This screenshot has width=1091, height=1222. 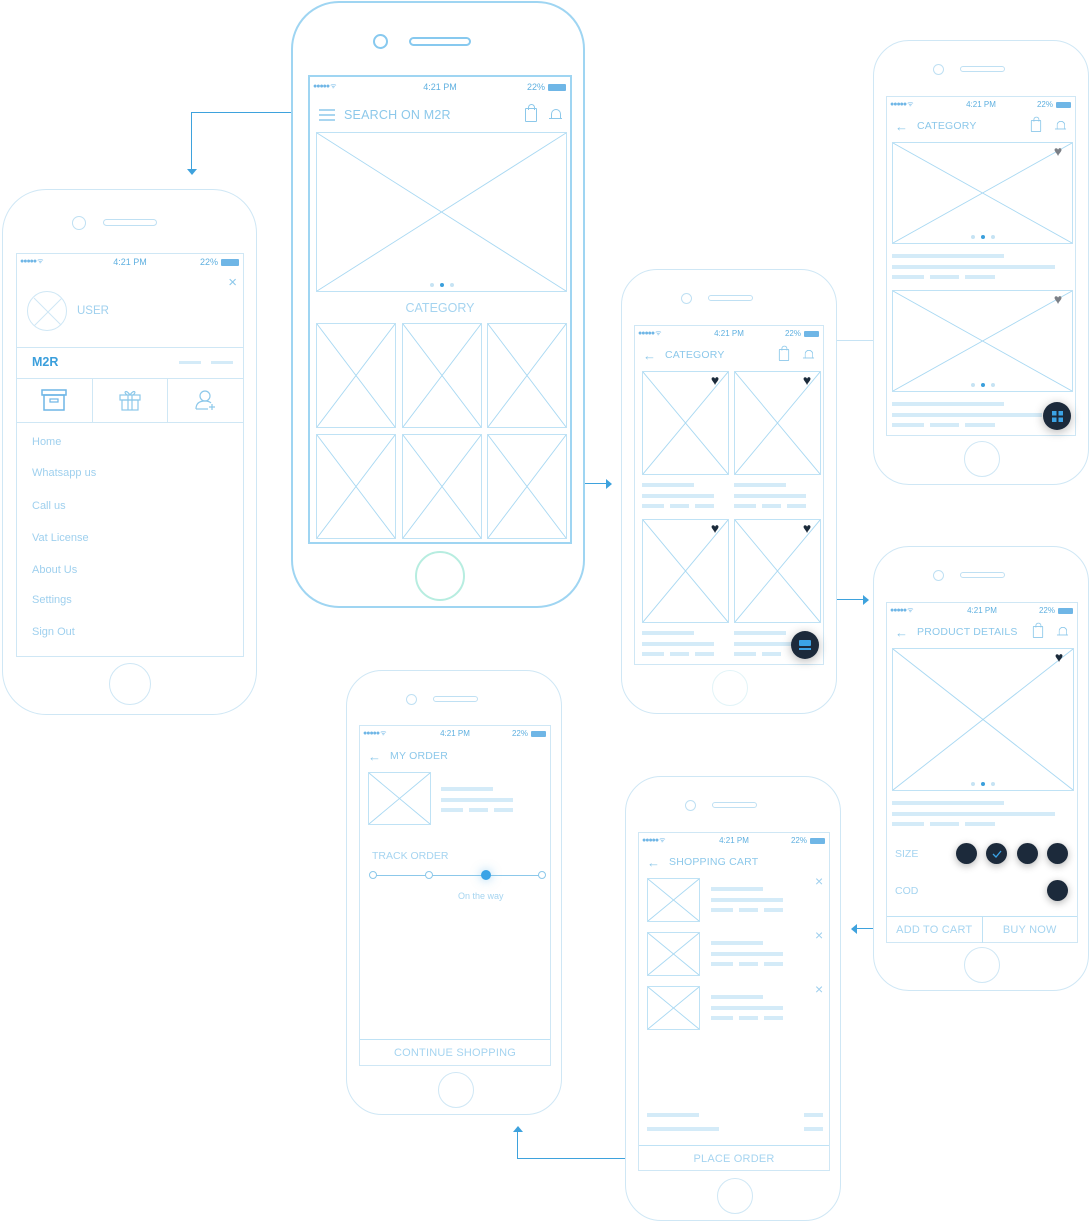 I want to click on close-drawer-button: ×, so click(x=232, y=282).